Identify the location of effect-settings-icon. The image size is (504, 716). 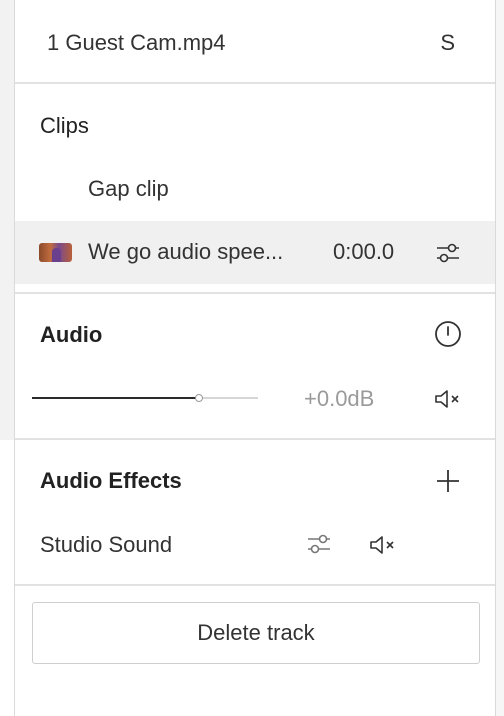
(319, 544).